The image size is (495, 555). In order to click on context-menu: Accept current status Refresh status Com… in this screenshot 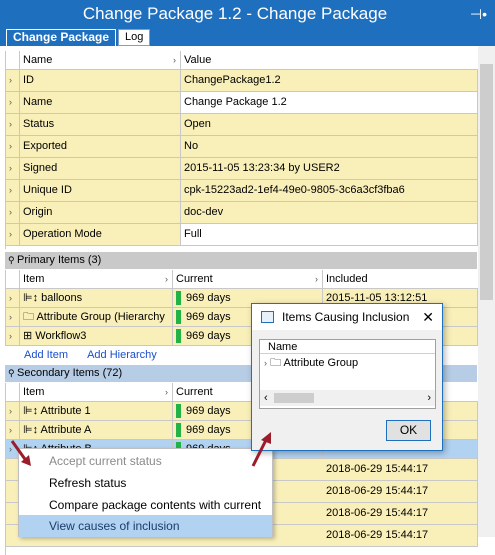, I will do `click(145, 492)`.